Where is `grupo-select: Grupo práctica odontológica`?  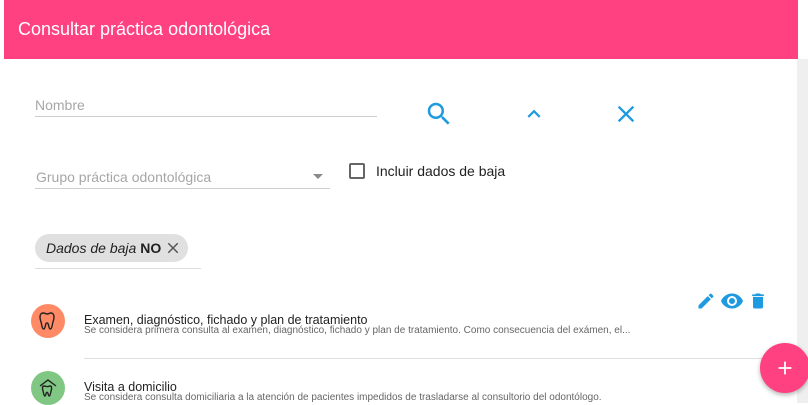 grupo-select: Grupo práctica odontológica is located at coordinates (183, 178).